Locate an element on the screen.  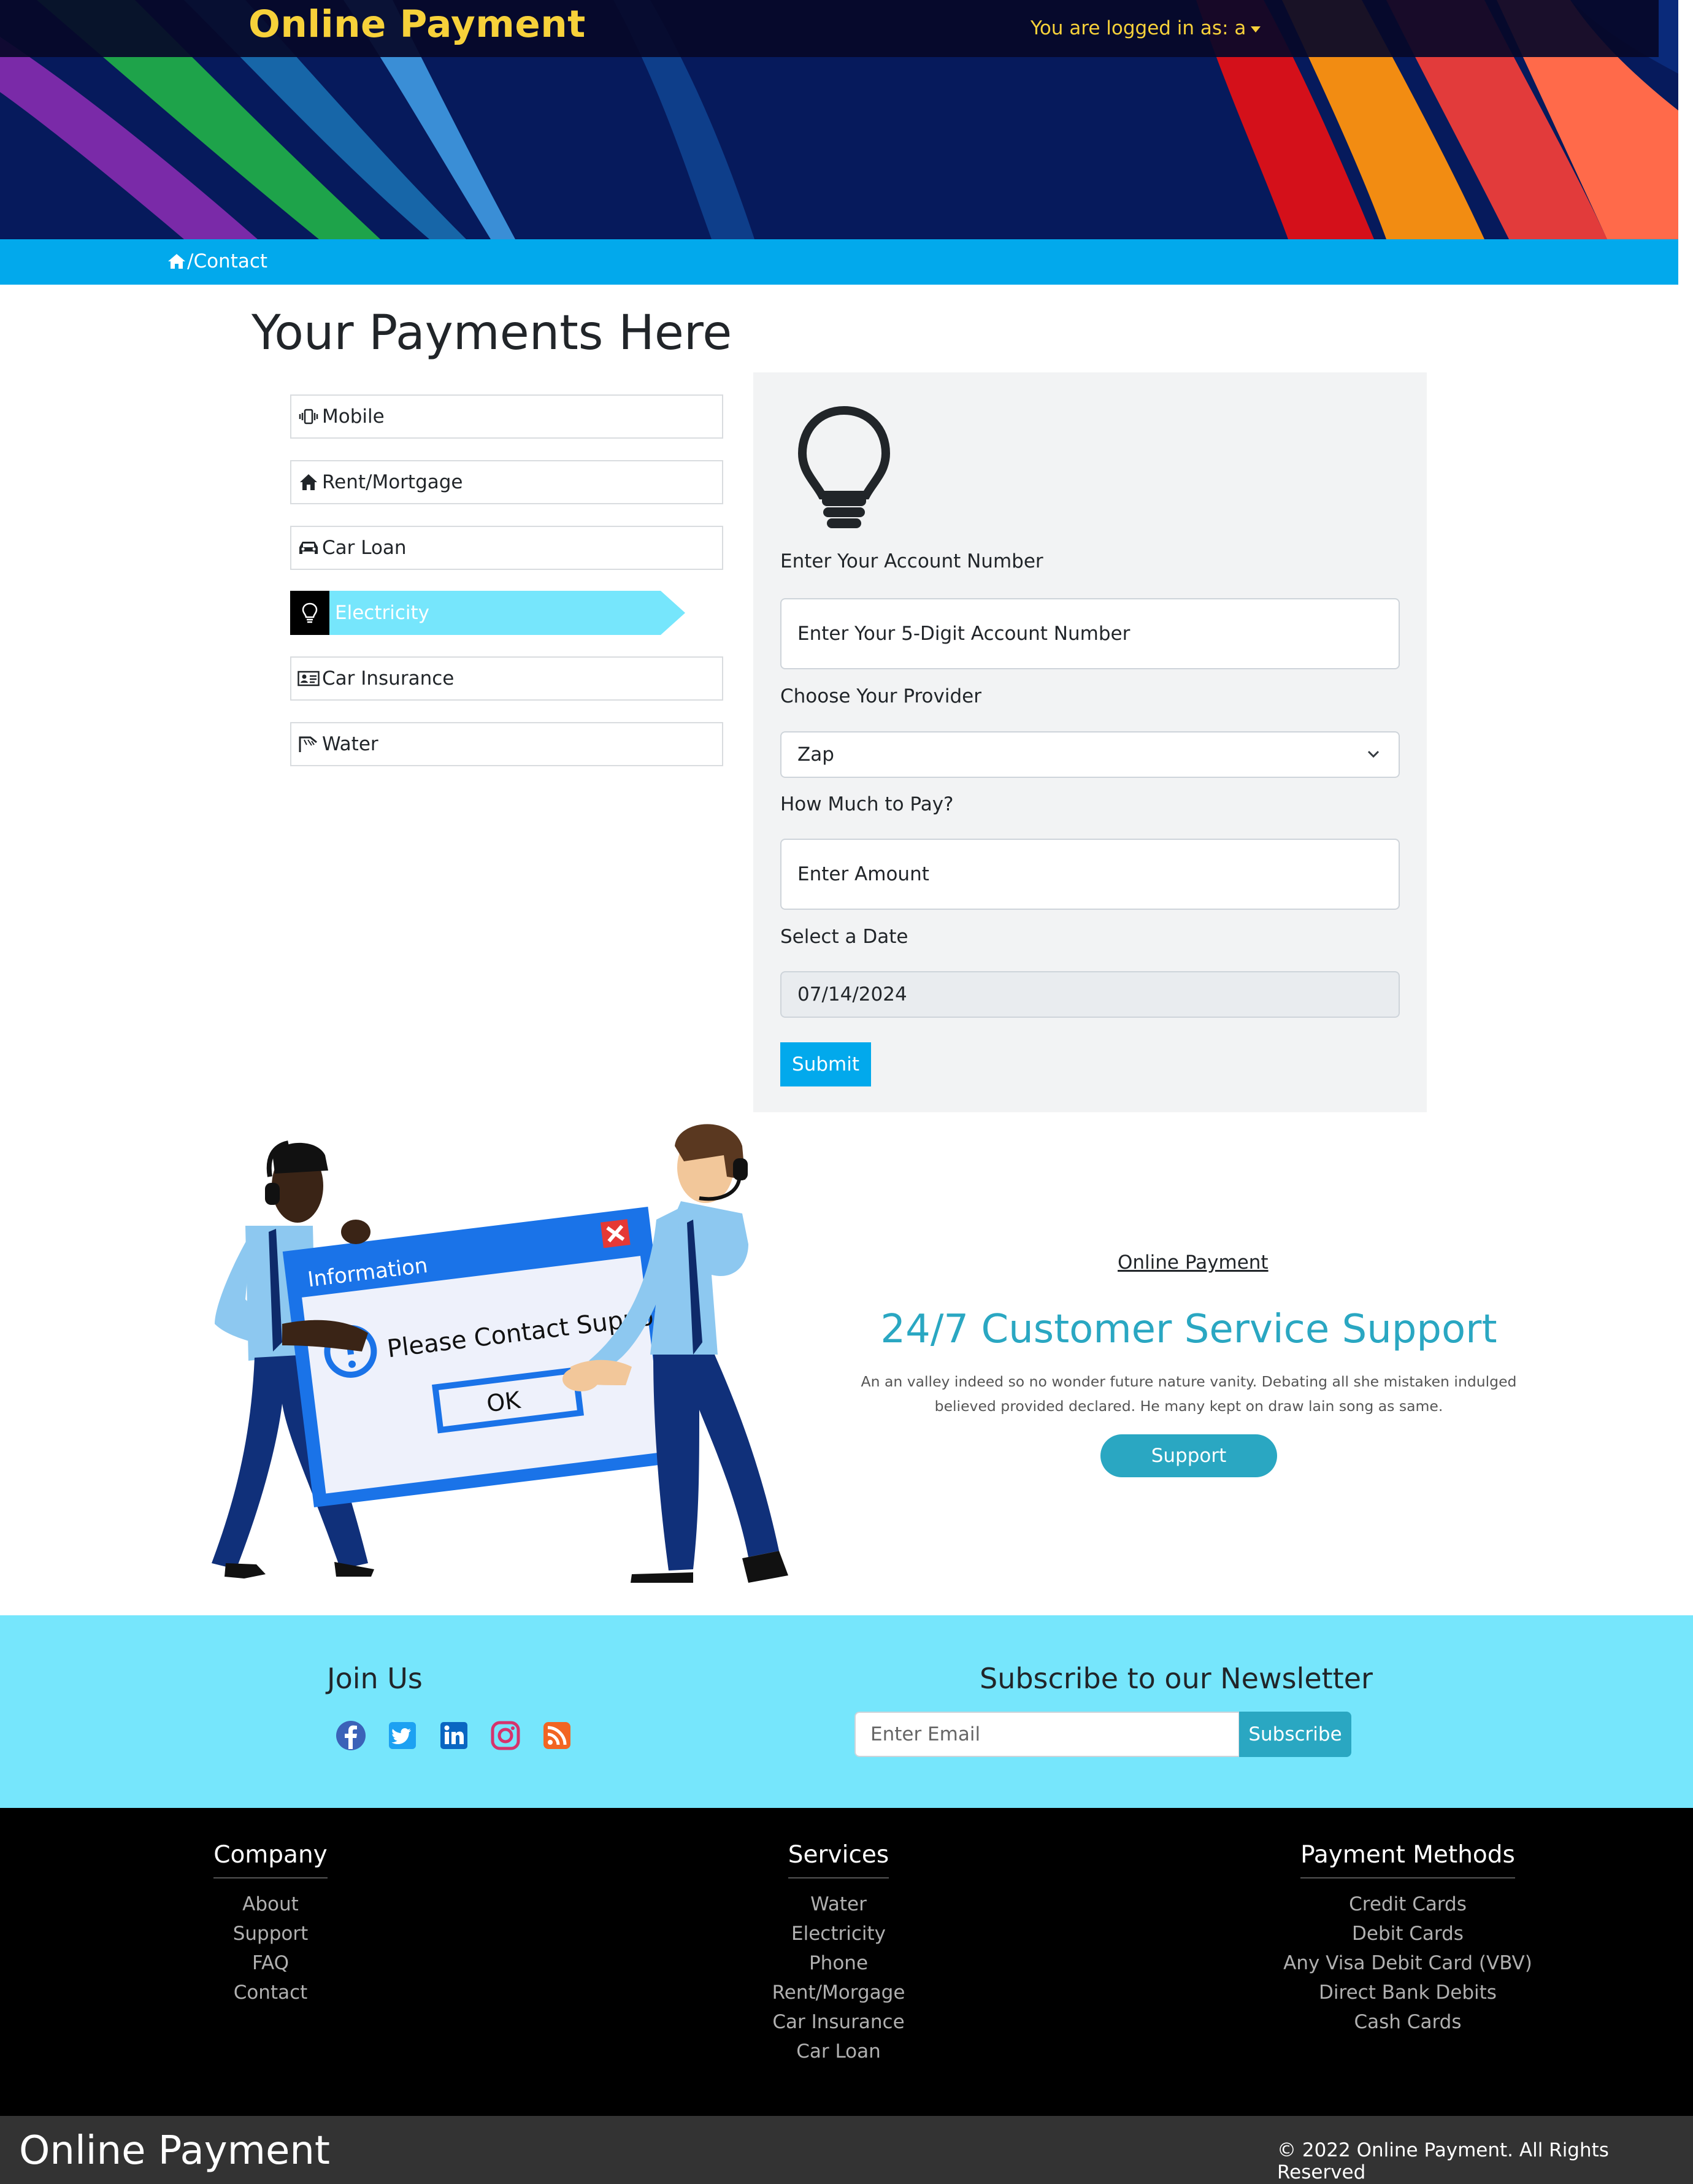
payment-item-car-insurance: Car Insurance is located at coordinates (507, 678).